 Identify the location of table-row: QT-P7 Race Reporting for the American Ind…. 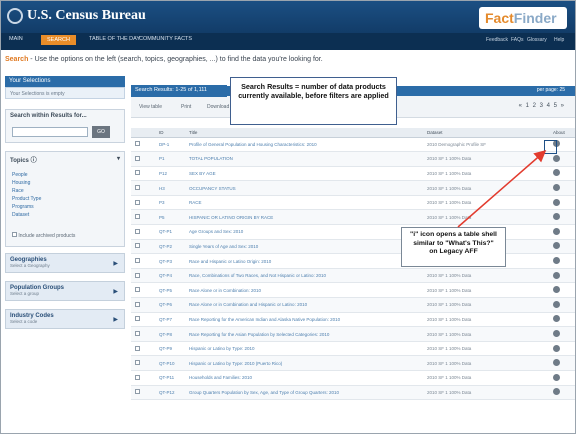
(353, 320).